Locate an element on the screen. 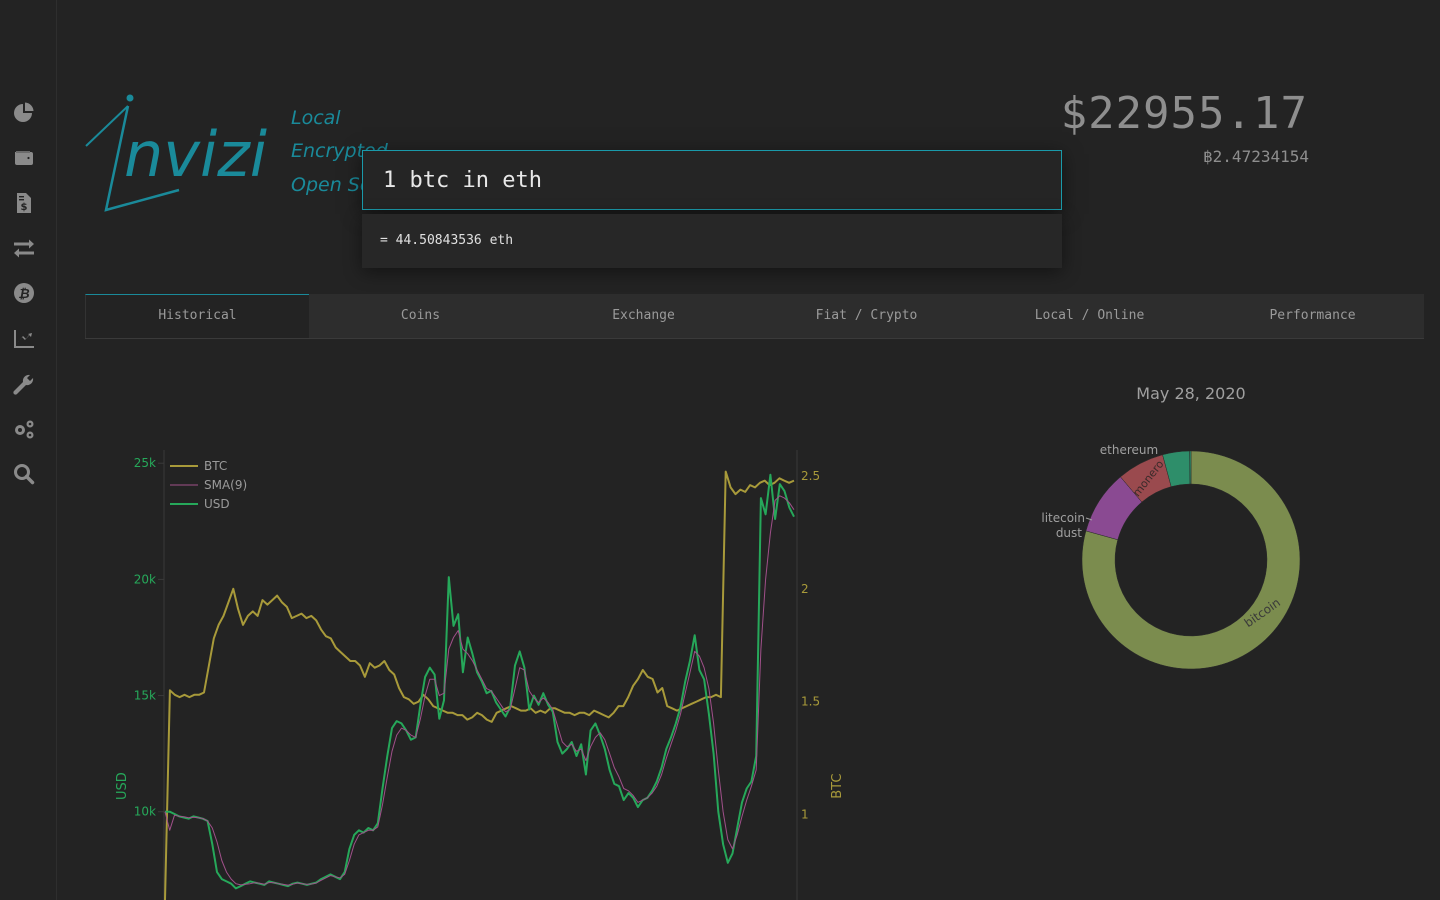  legend-label: USD is located at coordinates (217, 504).